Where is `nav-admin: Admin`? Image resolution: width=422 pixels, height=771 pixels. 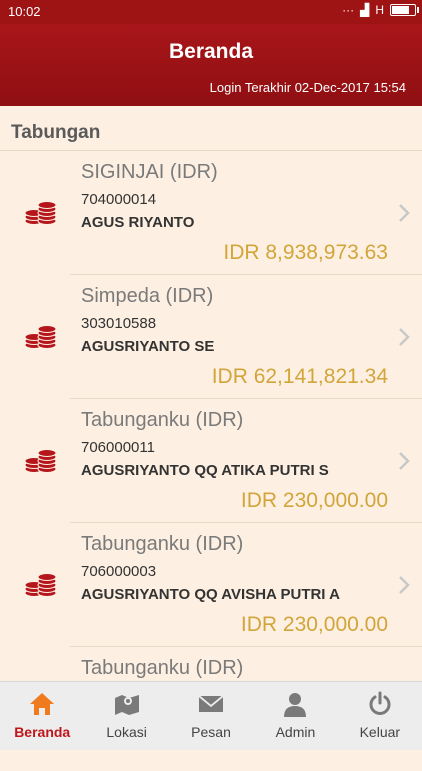 nav-admin: Admin is located at coordinates (295, 716).